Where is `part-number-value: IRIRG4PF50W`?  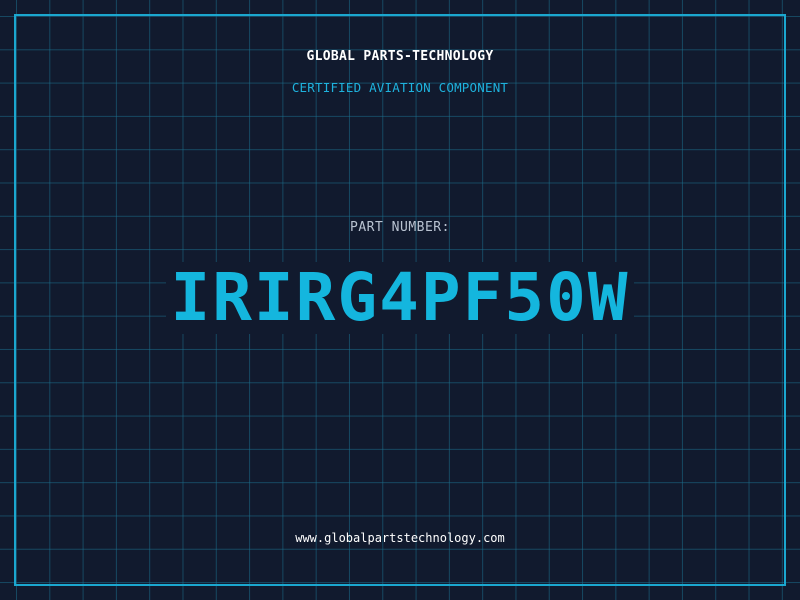 part-number-value: IRIRG4PF50W is located at coordinates (400, 298).